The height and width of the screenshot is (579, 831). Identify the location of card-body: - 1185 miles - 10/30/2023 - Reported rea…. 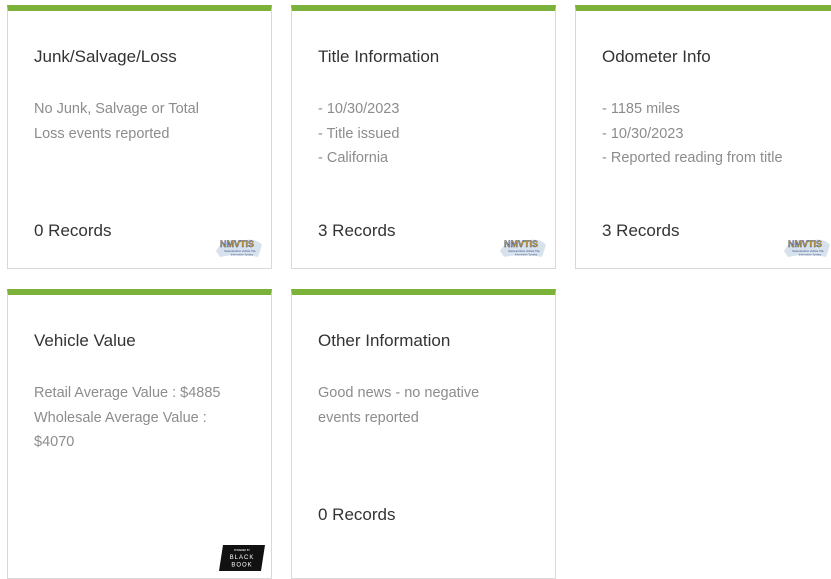
(707, 134).